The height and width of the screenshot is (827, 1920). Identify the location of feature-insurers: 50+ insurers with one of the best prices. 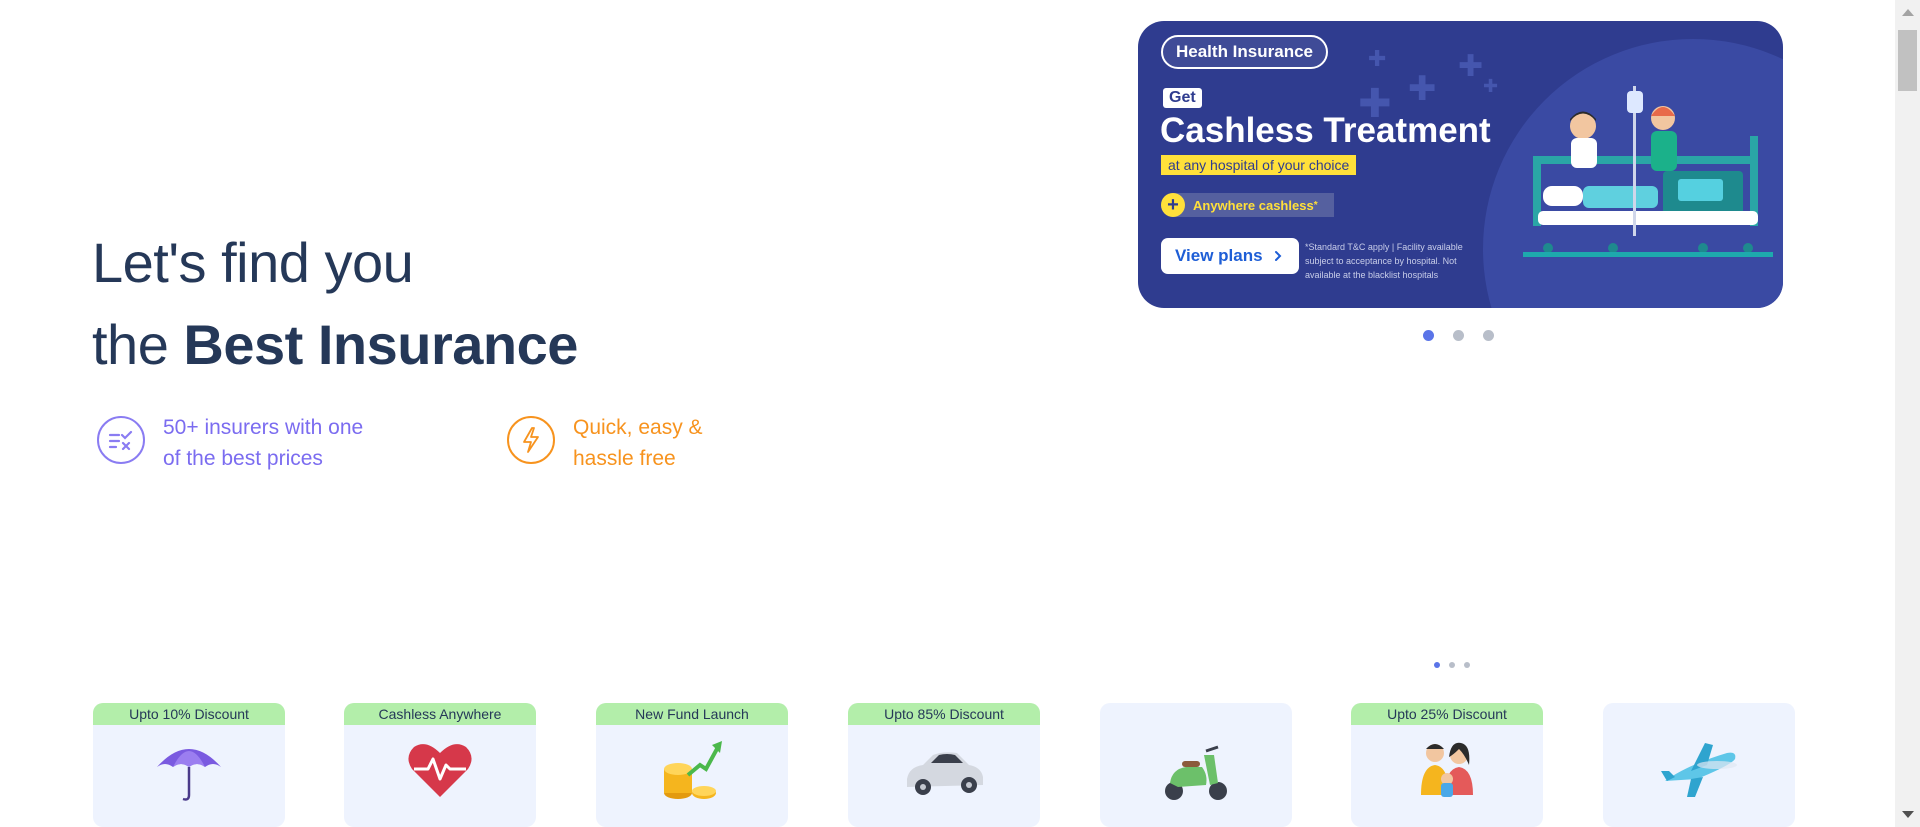
(230, 443).